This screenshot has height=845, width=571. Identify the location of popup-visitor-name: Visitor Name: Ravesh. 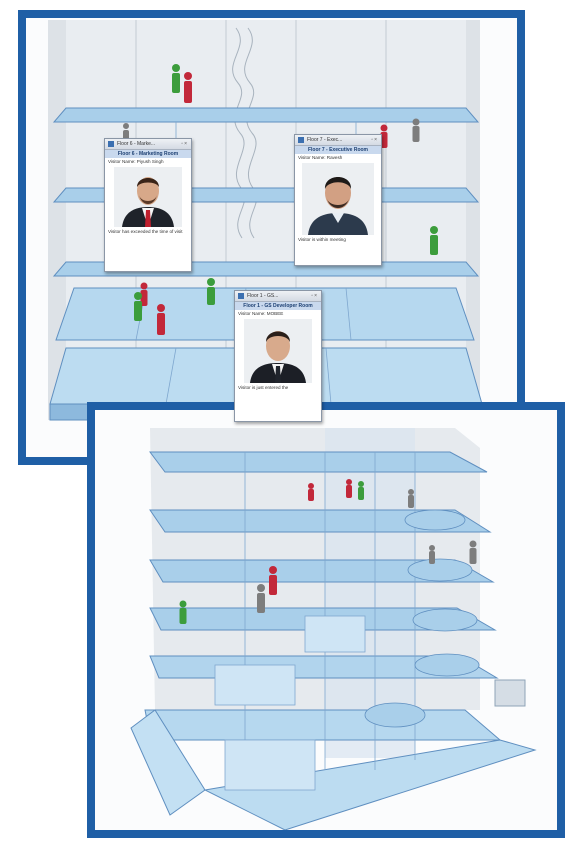
(320, 157).